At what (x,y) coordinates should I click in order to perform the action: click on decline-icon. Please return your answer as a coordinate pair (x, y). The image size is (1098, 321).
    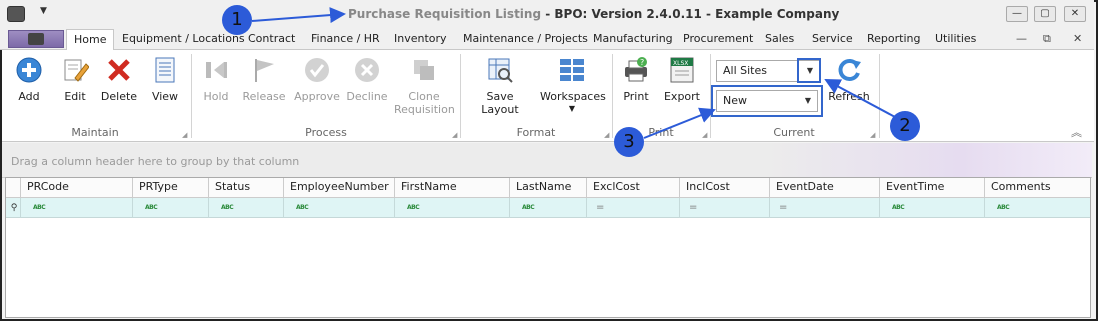
    Looking at the image, I should click on (367, 70).